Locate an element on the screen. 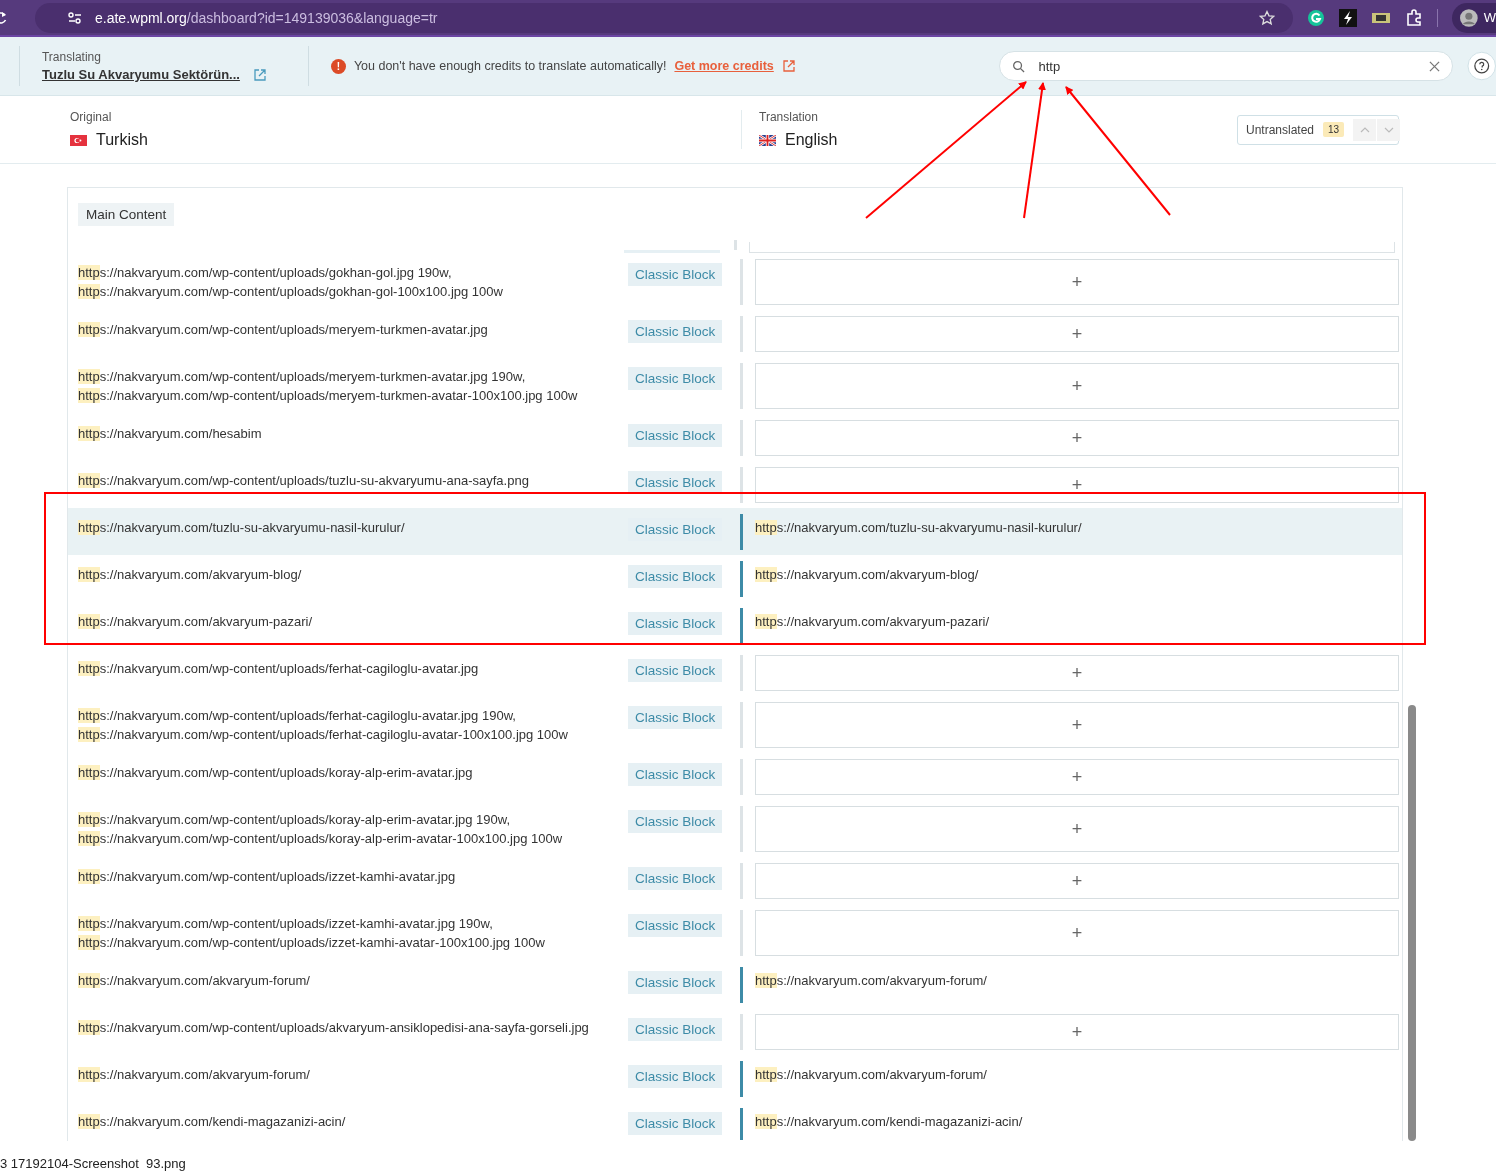 Image resolution: width=1496 pixels, height=1171 pixels. source-text: https://nakvaryum.com/wp-content/uploads/koray-alp-erim-avatar.jpg is located at coordinates (276, 773).